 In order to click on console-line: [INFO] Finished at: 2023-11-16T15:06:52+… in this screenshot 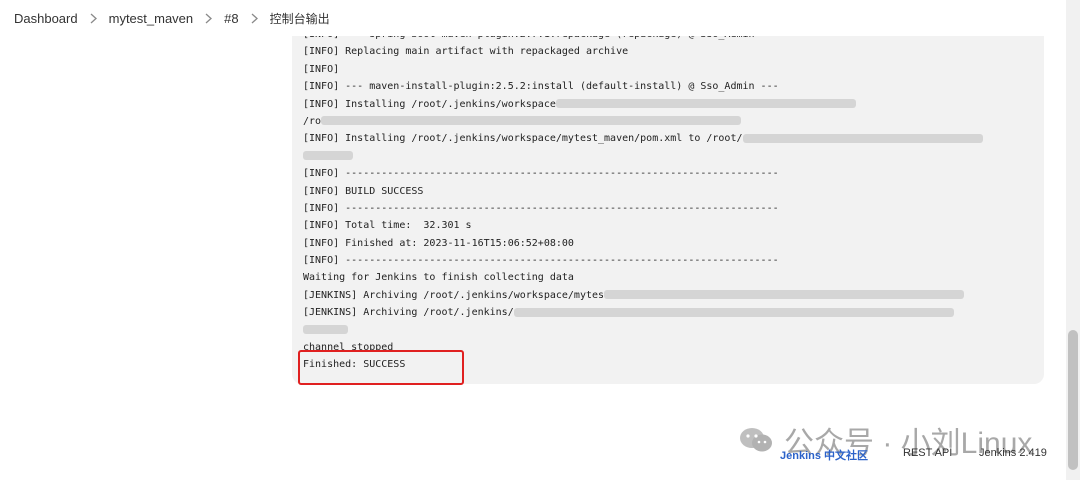, I will do `click(673, 243)`.